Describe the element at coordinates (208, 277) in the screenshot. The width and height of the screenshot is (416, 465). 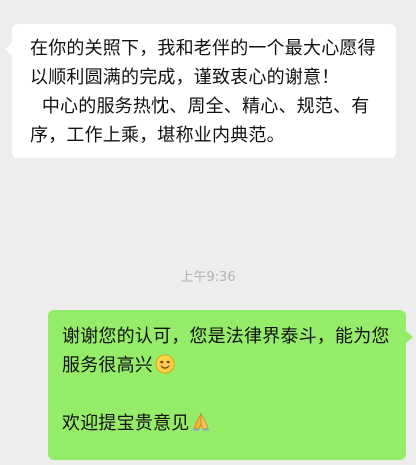
I see `message-timestamp: 上午9:36` at that location.